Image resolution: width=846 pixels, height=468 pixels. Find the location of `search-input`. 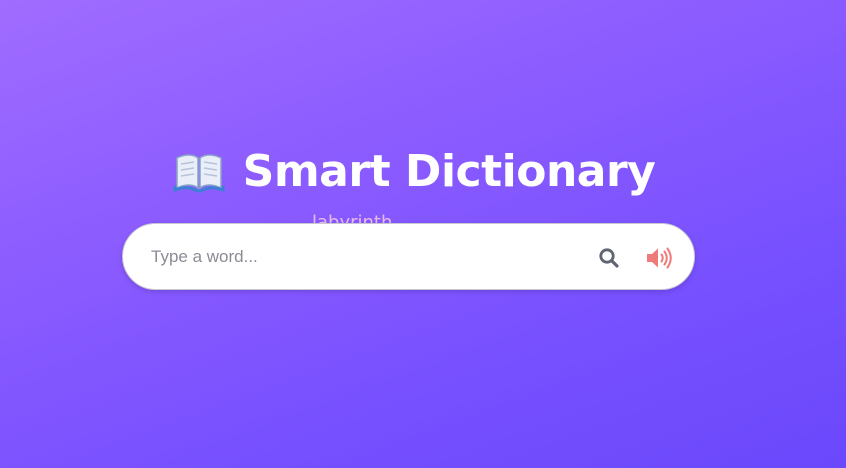

search-input is located at coordinates (361, 257).